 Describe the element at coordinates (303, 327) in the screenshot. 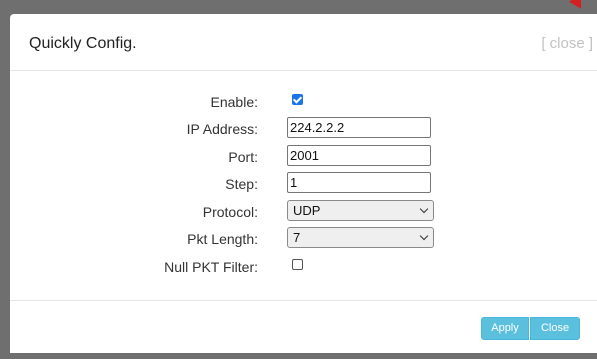

I see `dialog-footer: Apply Close` at that location.